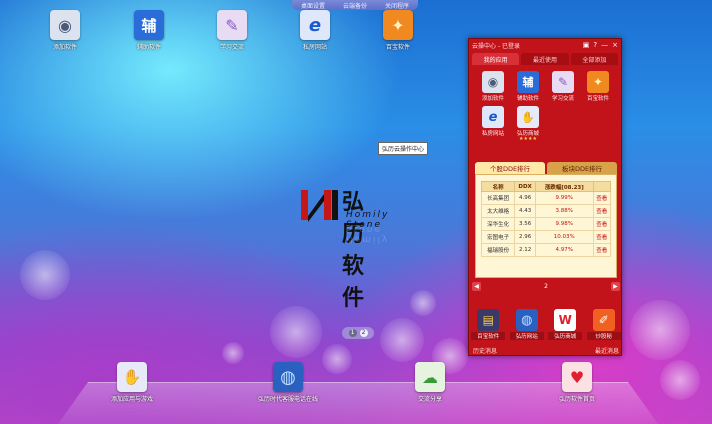 The width and height of the screenshot is (712, 424). I want to click on logo-reflection: Homily Stone, so click(368, 234).